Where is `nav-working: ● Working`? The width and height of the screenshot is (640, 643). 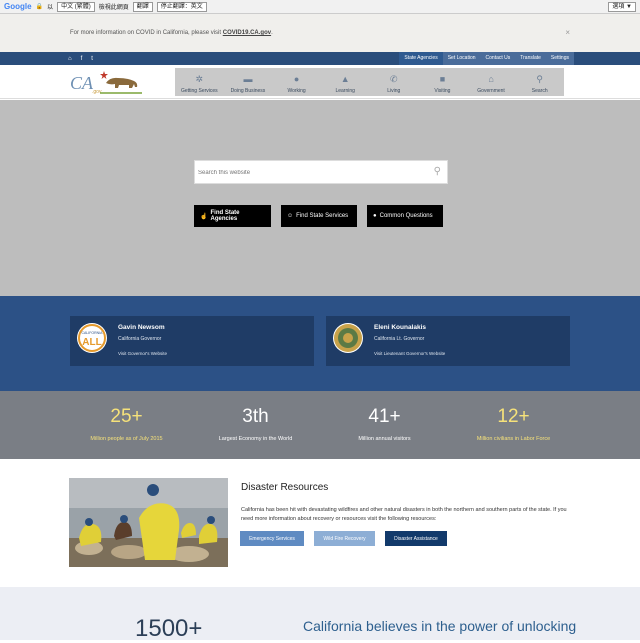
nav-working: ● Working is located at coordinates (296, 82).